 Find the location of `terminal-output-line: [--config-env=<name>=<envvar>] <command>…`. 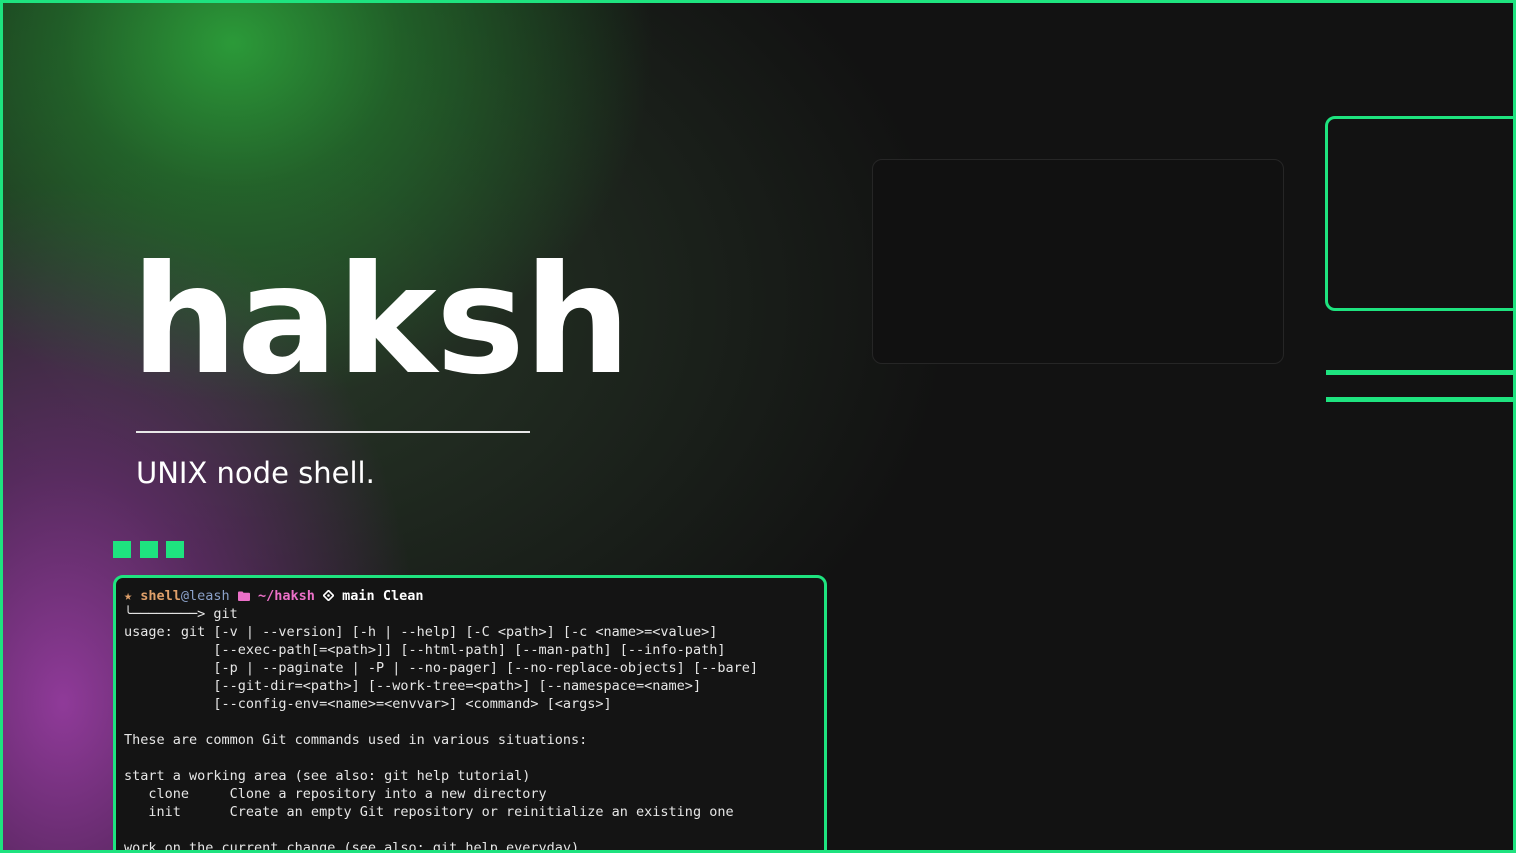

terminal-output-line: [--config-env=<name>=<envvar>] <command>… is located at coordinates (368, 704).